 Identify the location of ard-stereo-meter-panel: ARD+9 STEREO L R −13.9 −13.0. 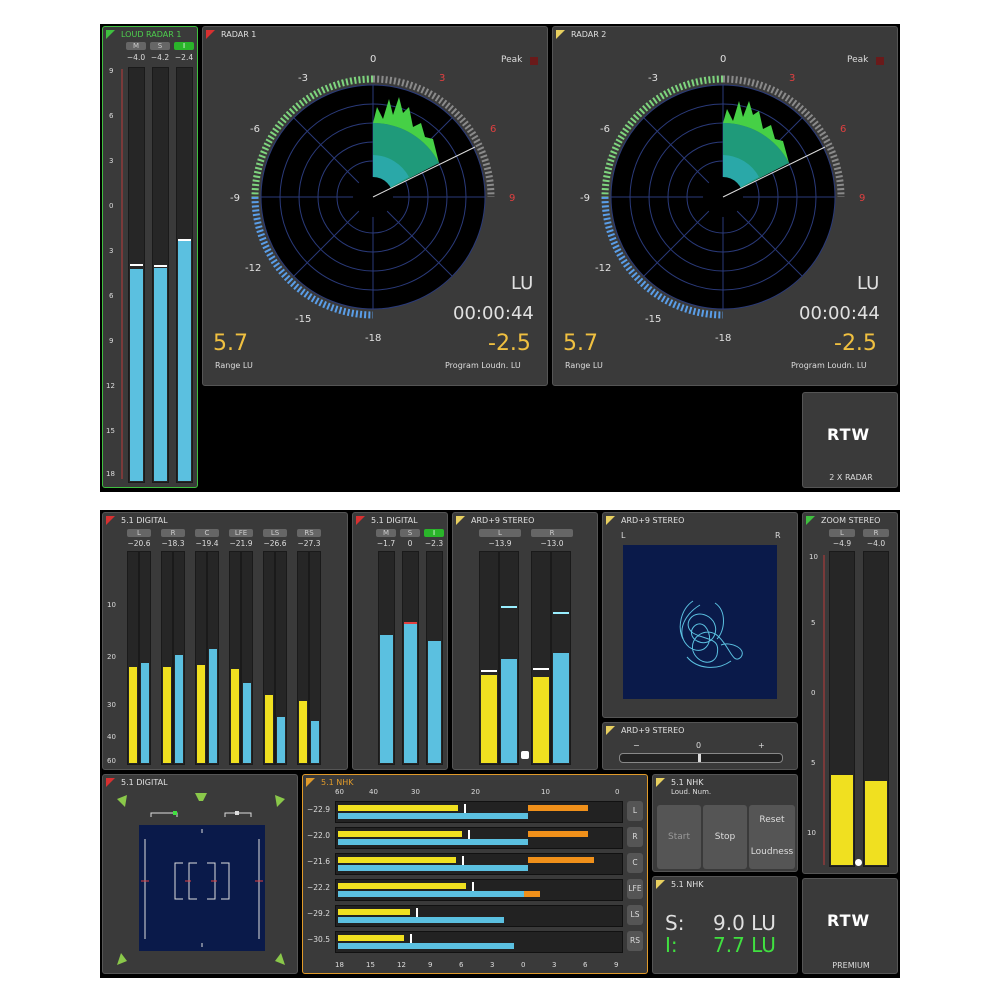
(525, 641).